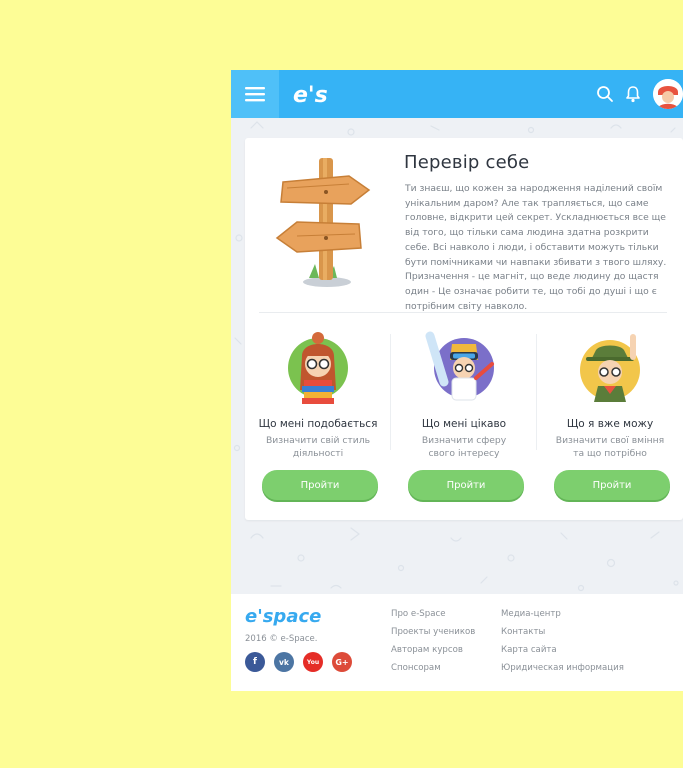 This screenshot has width=683, height=768. I want to click on footer-link-student-projects: Проекты учеников, so click(433, 632).